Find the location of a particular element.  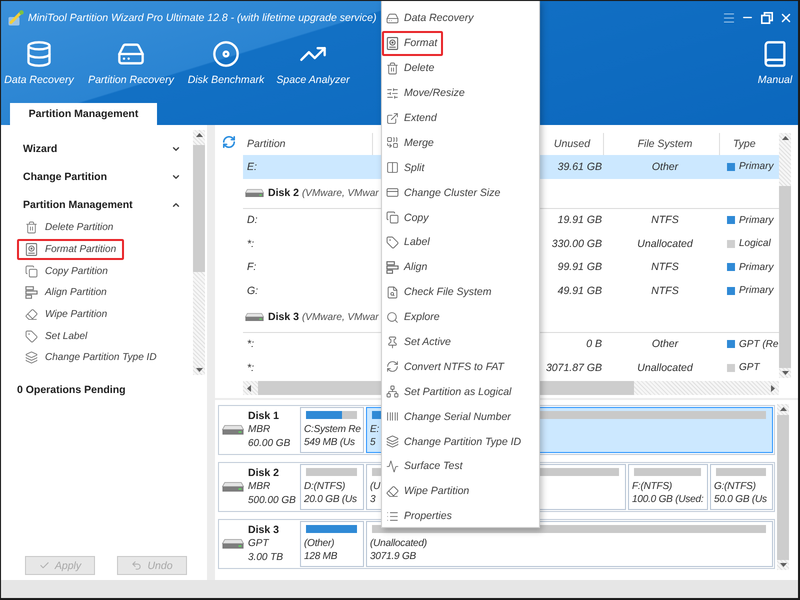

table-cell: Logical is located at coordinates (755, 244).